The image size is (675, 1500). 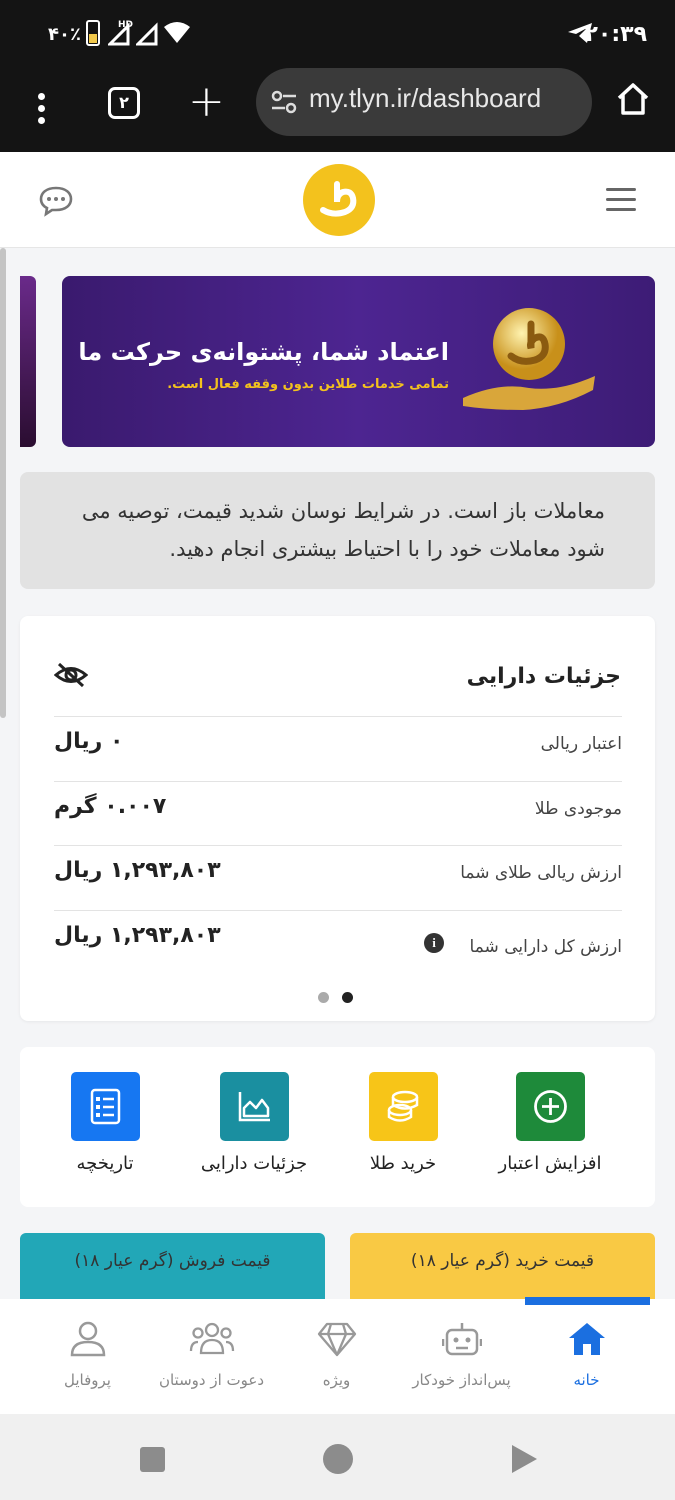 What do you see at coordinates (211, 1338) in the screenshot?
I see `users-icon` at bounding box center [211, 1338].